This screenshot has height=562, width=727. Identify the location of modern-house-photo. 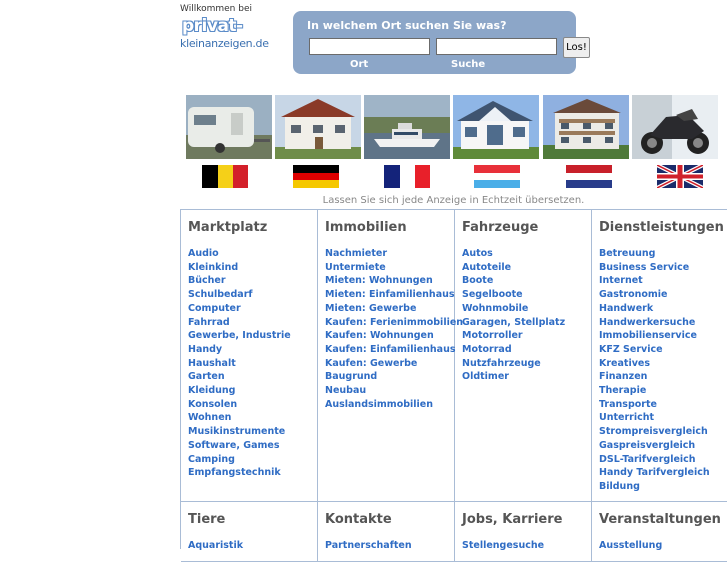
(496, 127).